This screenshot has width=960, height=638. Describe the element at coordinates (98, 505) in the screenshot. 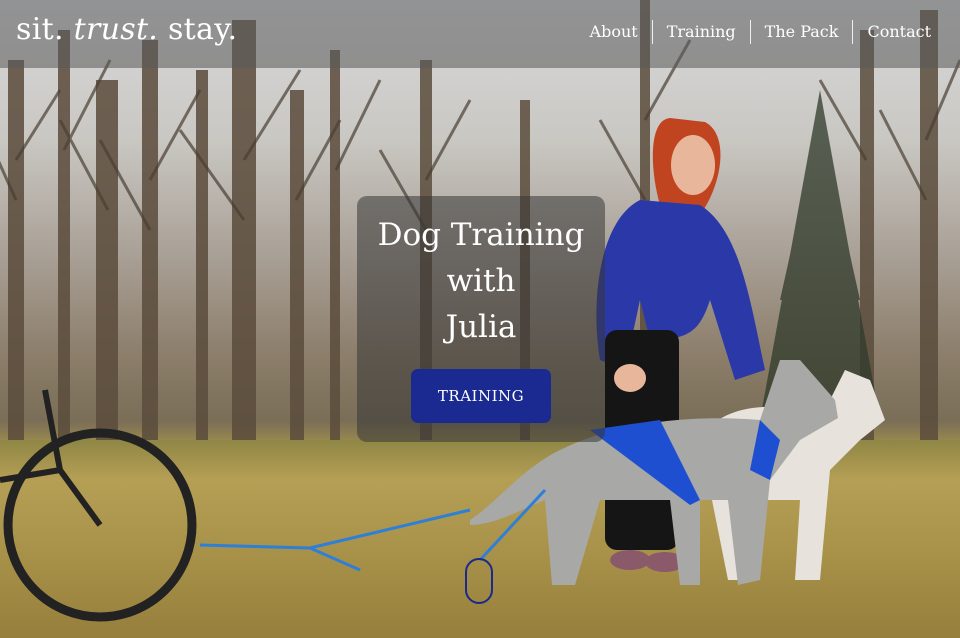

I see `bicycle-figure` at that location.